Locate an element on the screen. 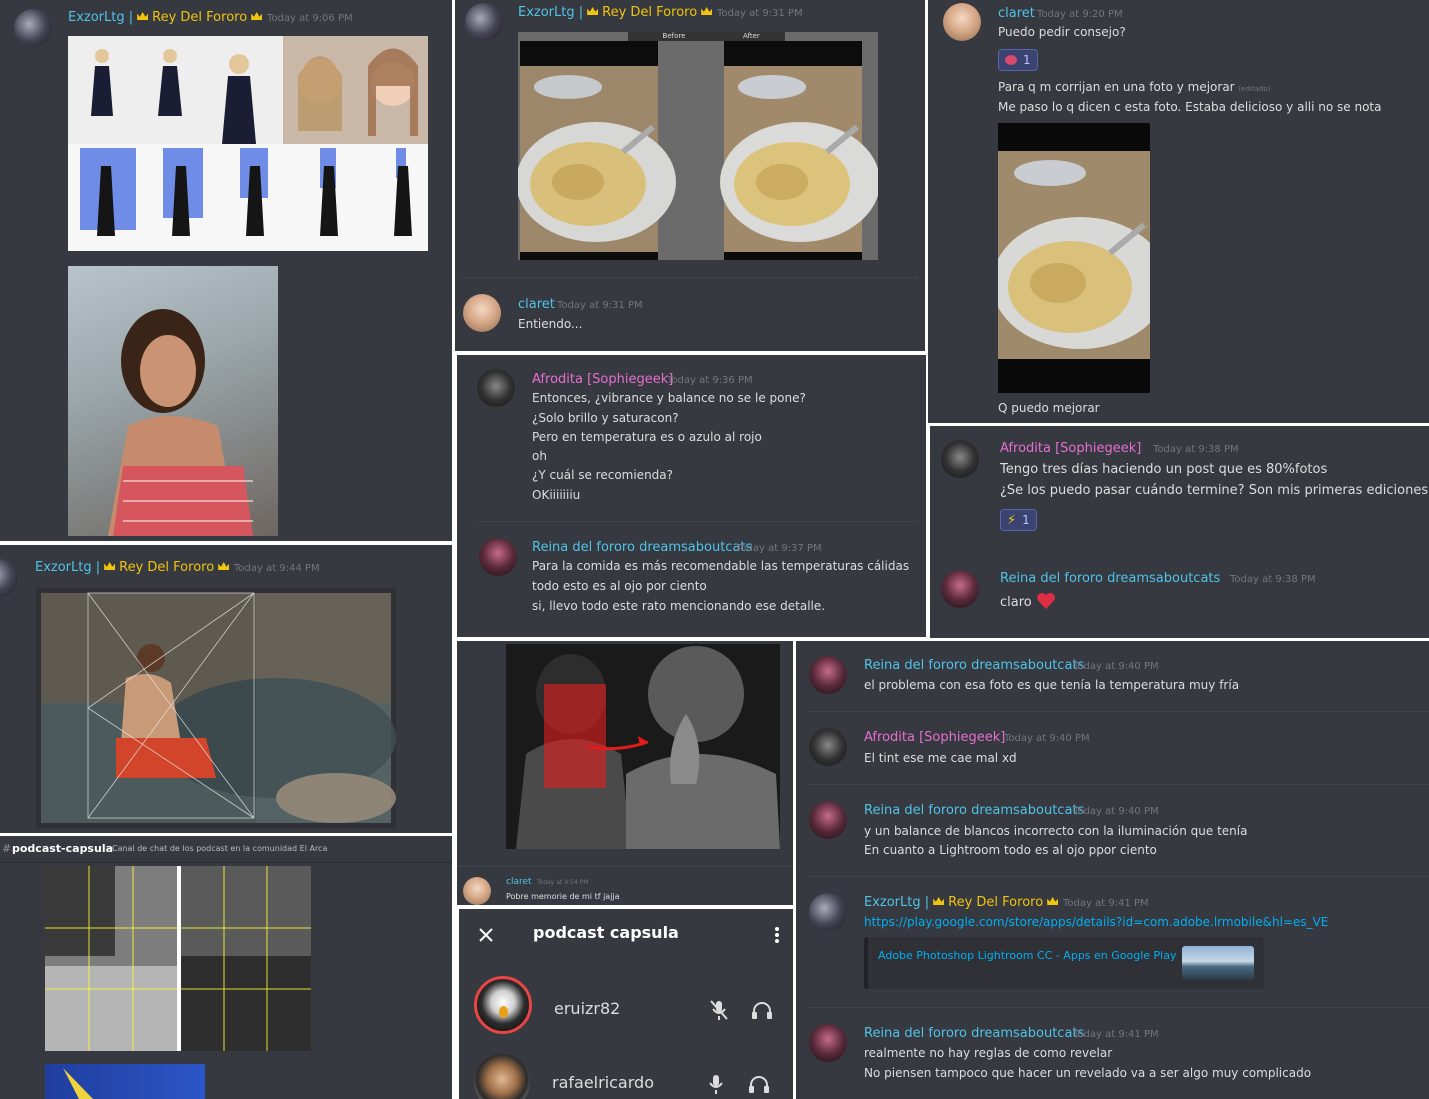  reaction: 1 is located at coordinates (1018, 60).